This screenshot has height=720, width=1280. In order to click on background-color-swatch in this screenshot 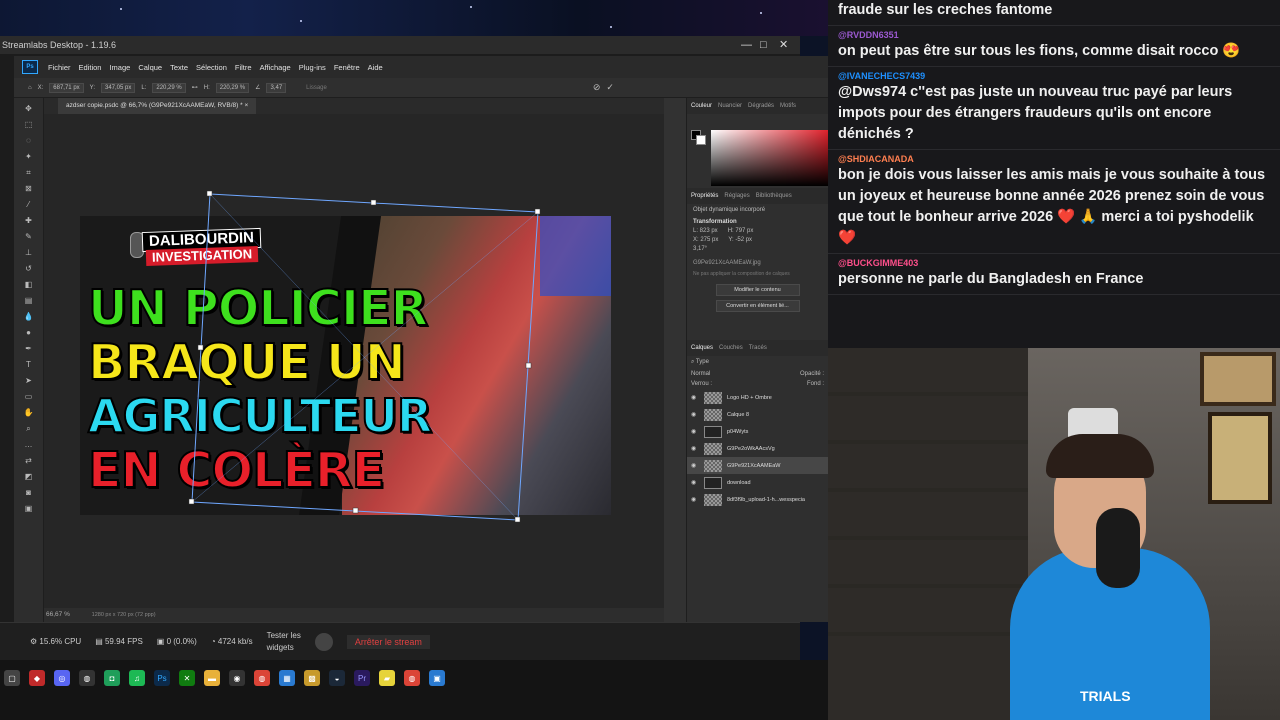, I will do `click(701, 140)`.